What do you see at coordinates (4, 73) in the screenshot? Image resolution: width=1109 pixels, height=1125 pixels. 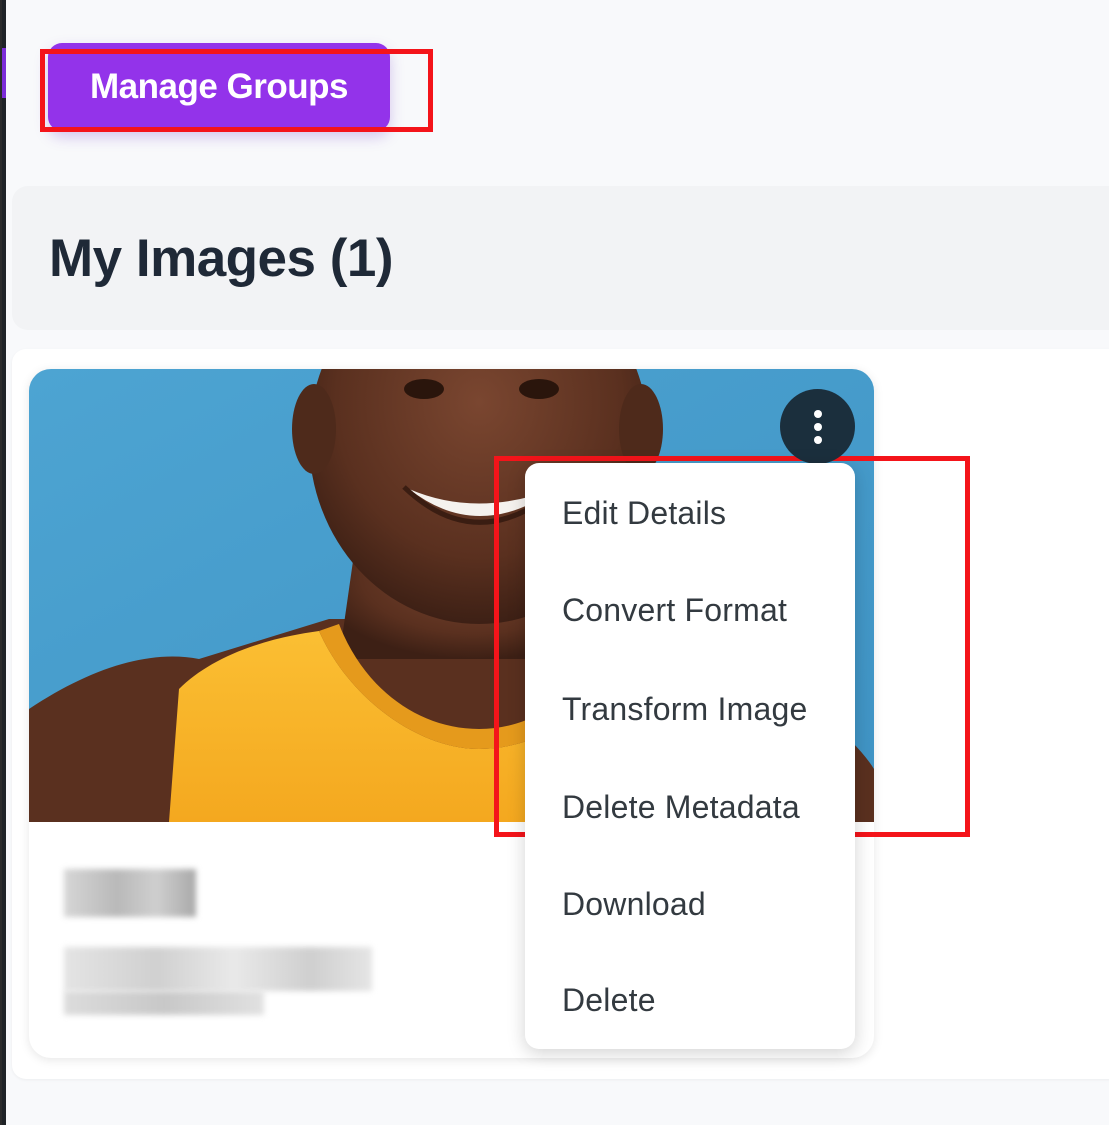 I see `window-edge-accent` at bounding box center [4, 73].